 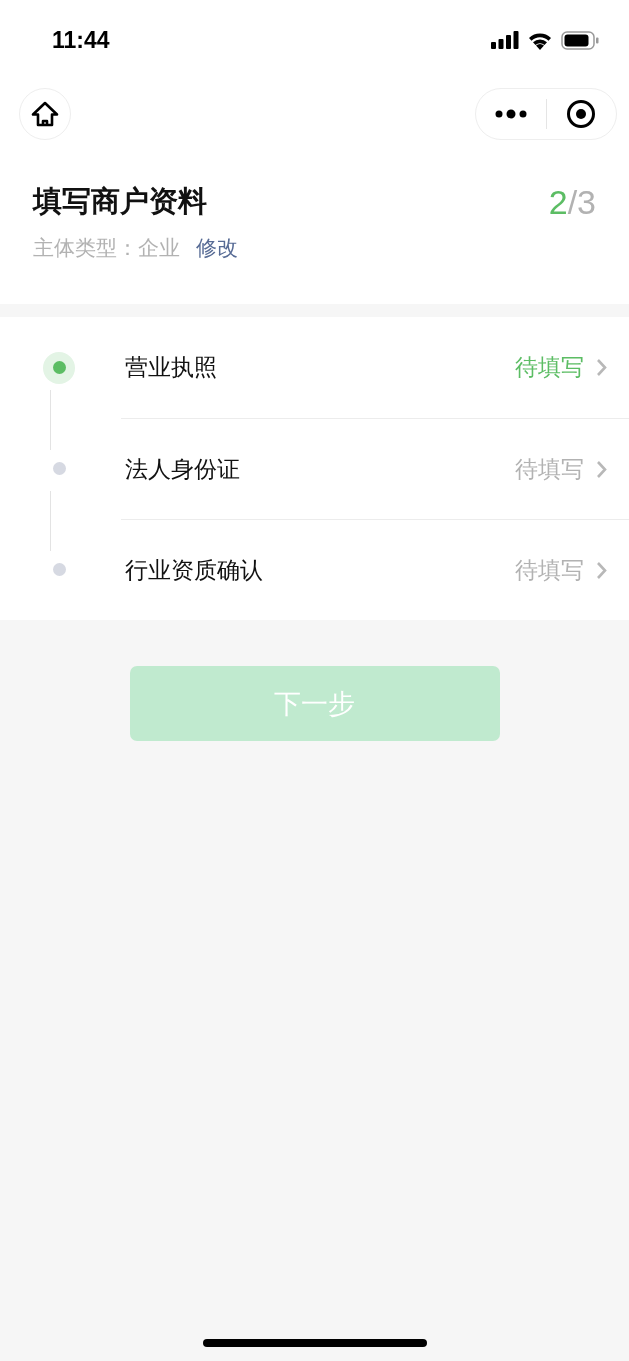 I want to click on signal-icon, so click(x=505, y=40).